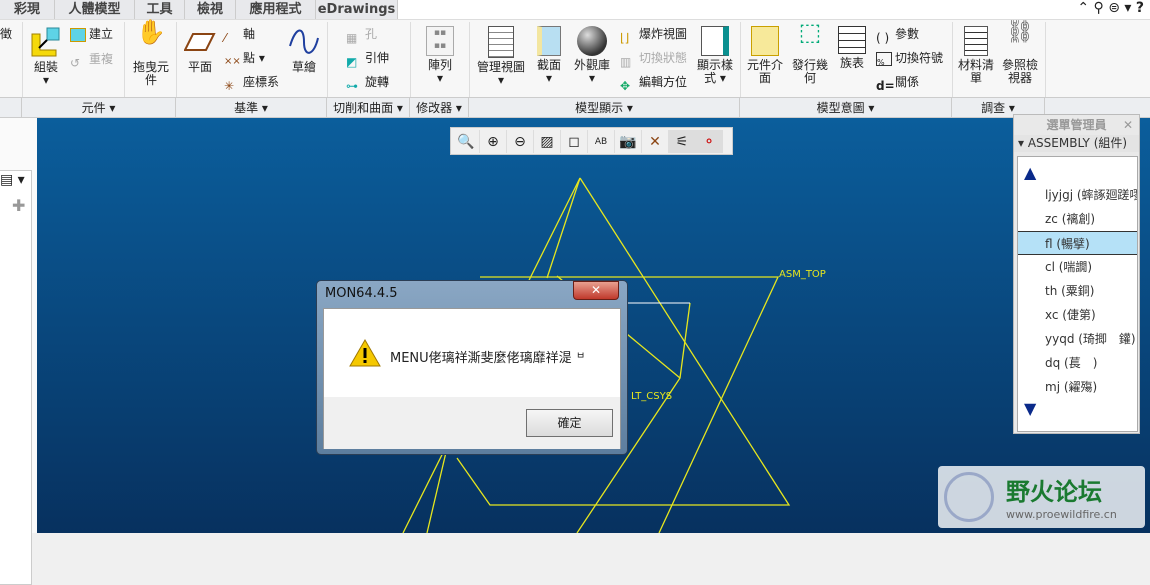  Describe the element at coordinates (27, 9) in the screenshot. I see `tab-render: 彩現` at that location.